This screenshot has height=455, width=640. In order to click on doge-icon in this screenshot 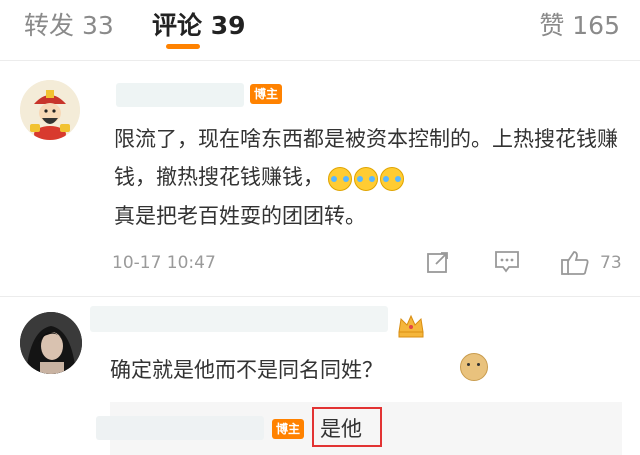, I will do `click(474, 367)`.